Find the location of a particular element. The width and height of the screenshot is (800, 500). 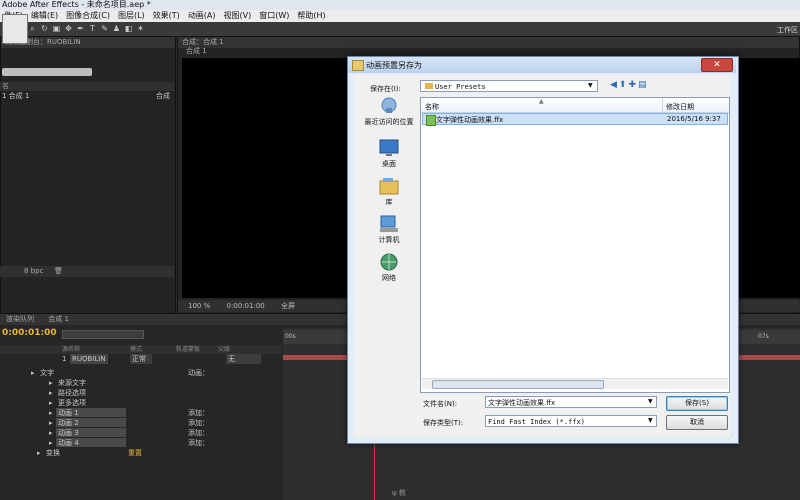

menu-layer: 图层(L) is located at coordinates (131, 16).